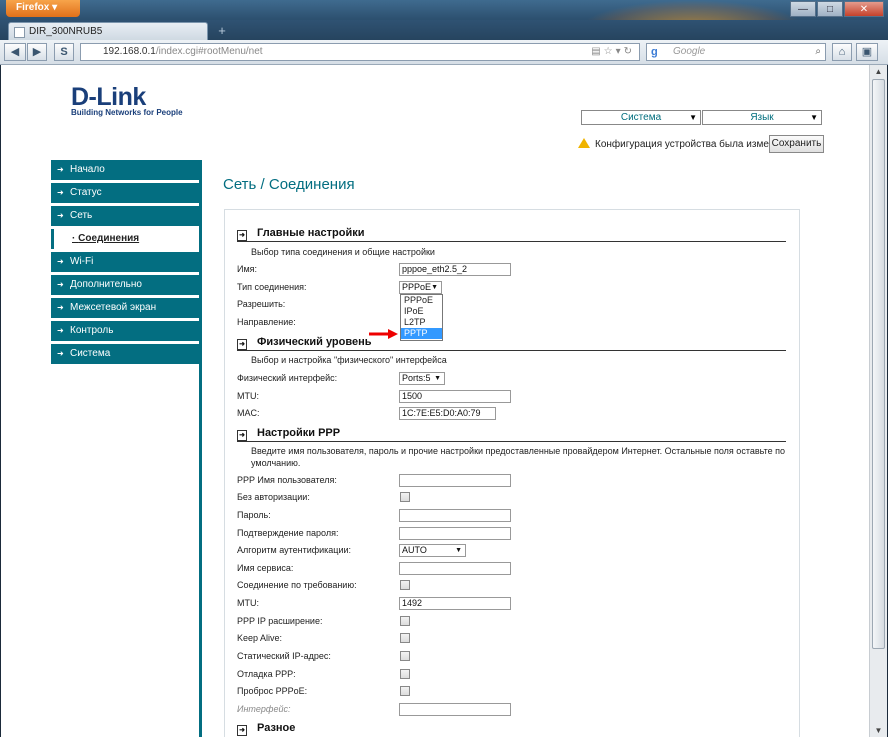 Image resolution: width=888 pixels, height=737 pixels. I want to click on scroll-down-icon: ▼, so click(878, 730).